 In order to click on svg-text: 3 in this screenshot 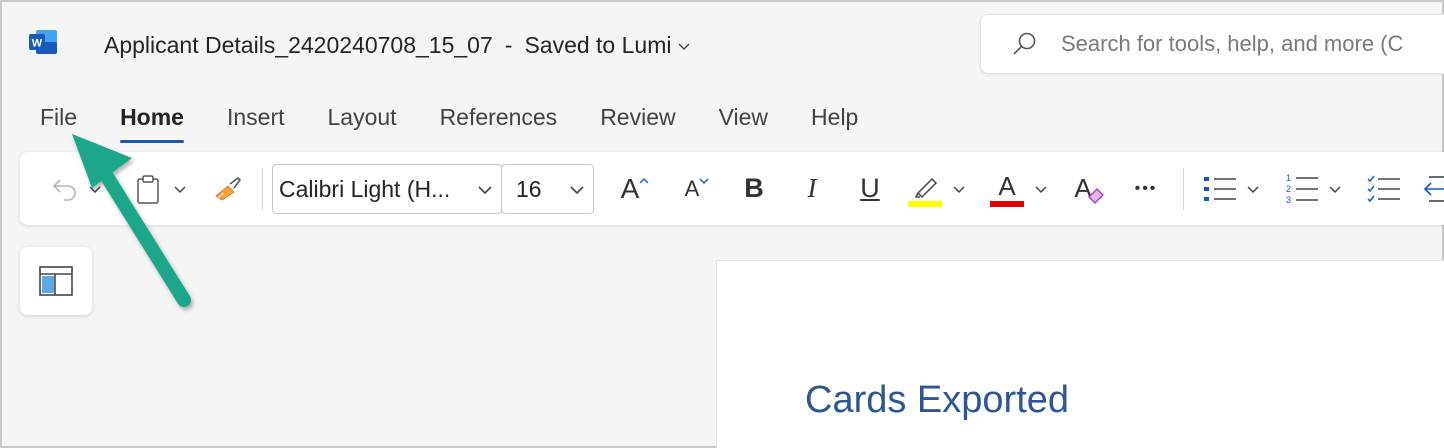, I will do `click(1288, 200)`.